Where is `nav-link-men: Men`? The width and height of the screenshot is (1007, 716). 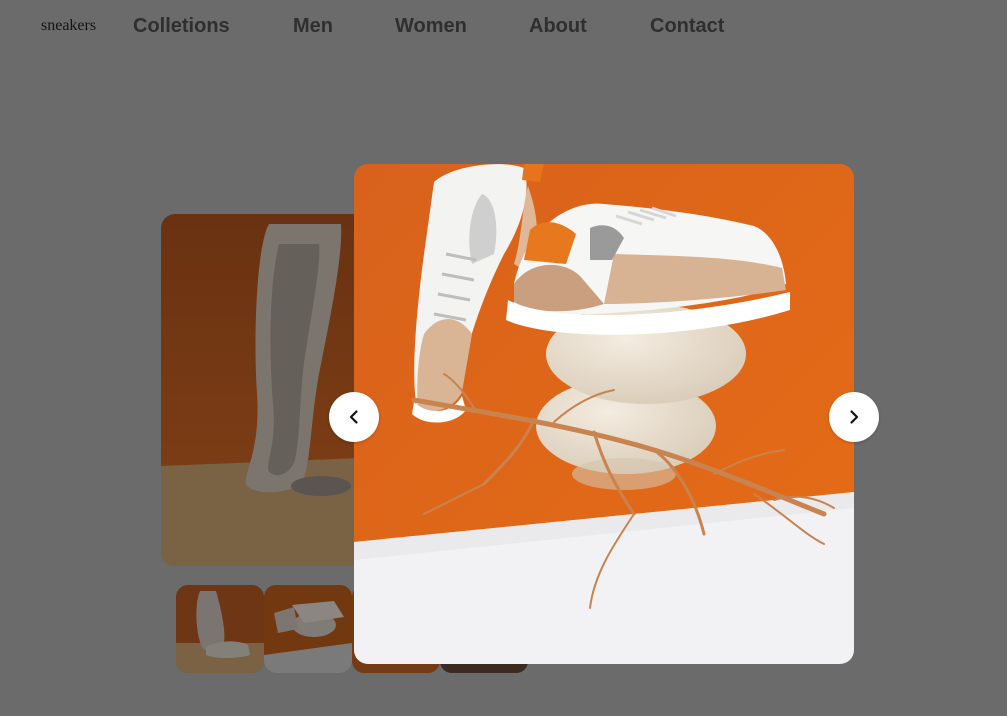 nav-link-men: Men is located at coordinates (313, 26).